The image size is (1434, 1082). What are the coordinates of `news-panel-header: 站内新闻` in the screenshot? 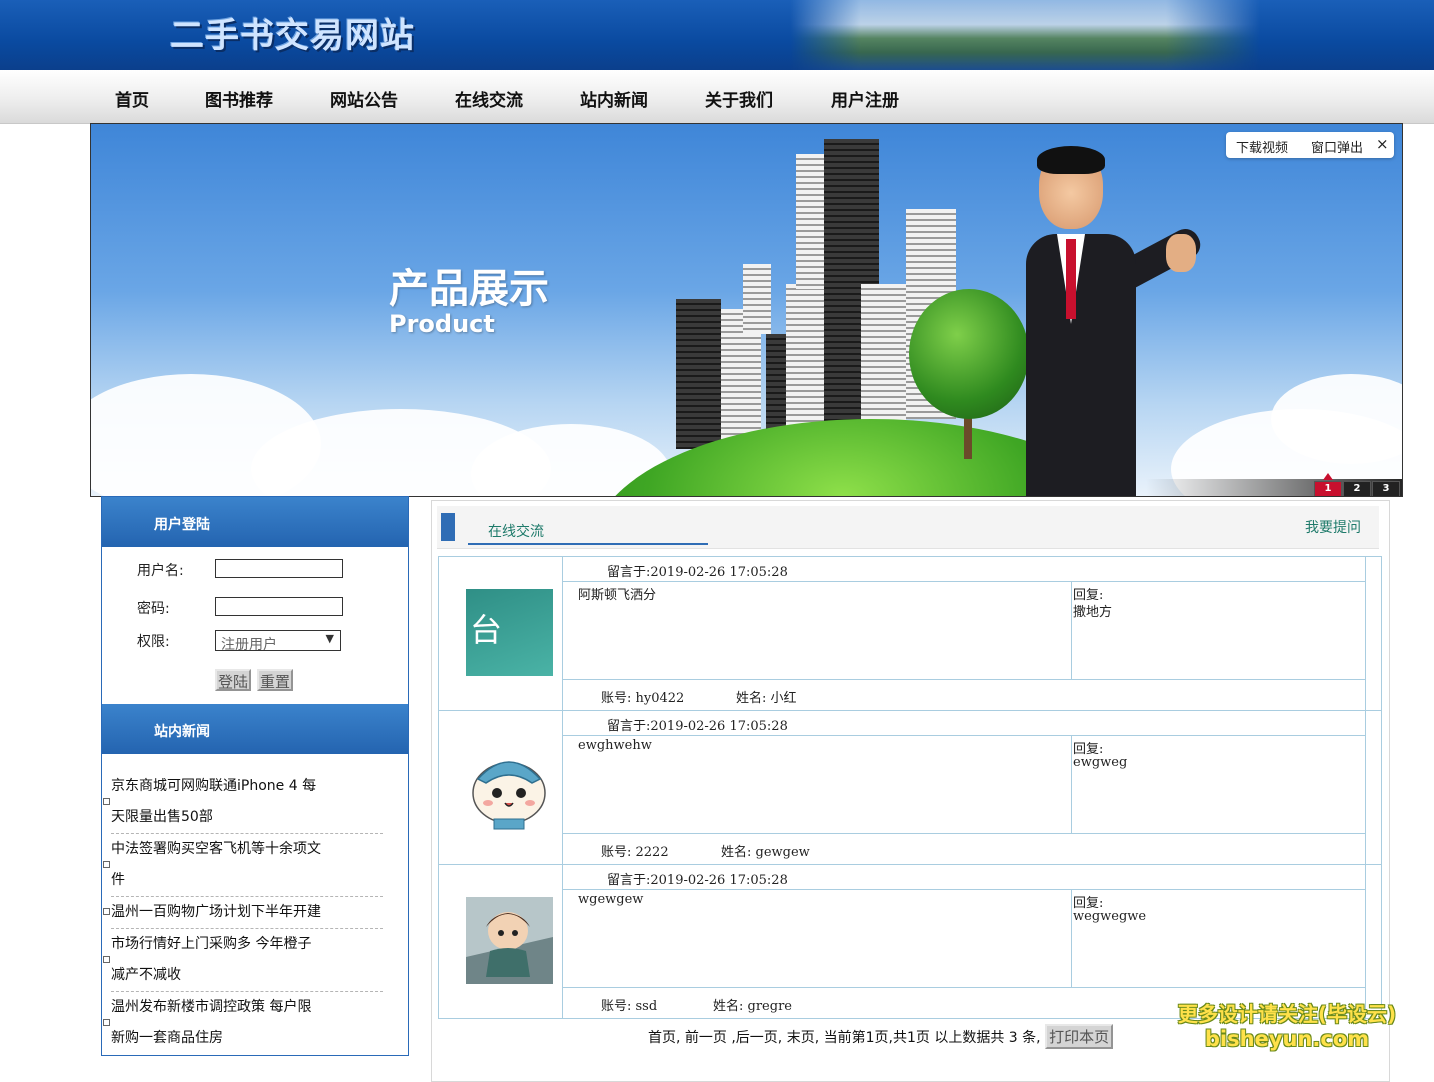 It's located at (255, 729).